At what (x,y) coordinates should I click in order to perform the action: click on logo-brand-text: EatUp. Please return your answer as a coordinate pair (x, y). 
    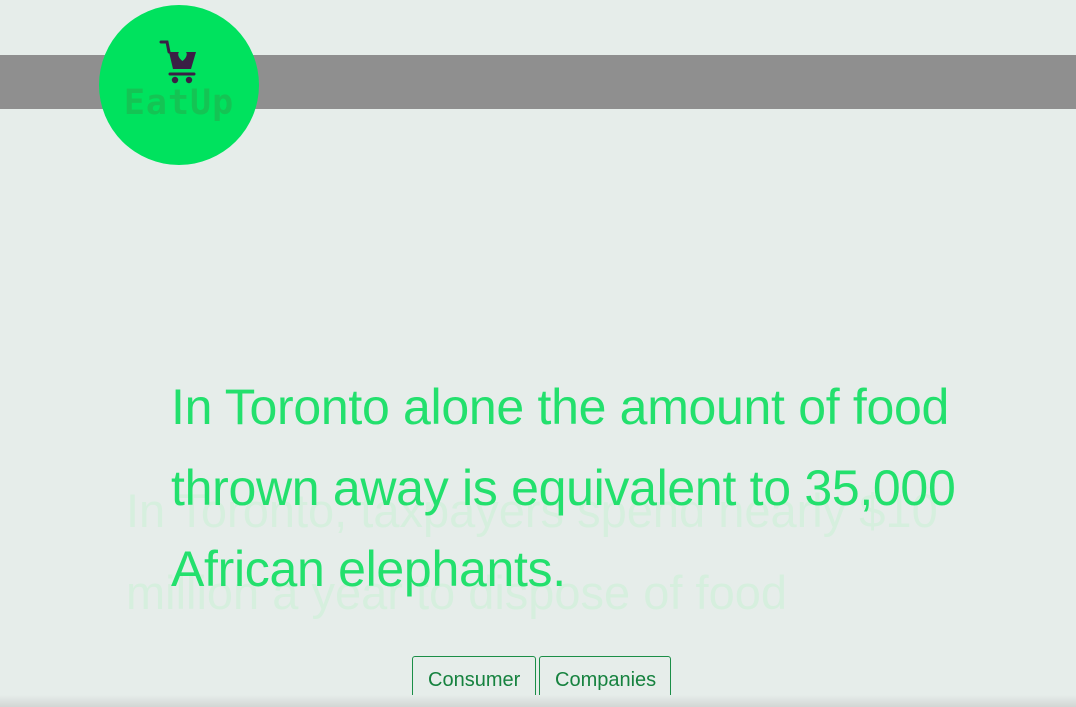
    Looking at the image, I should click on (179, 103).